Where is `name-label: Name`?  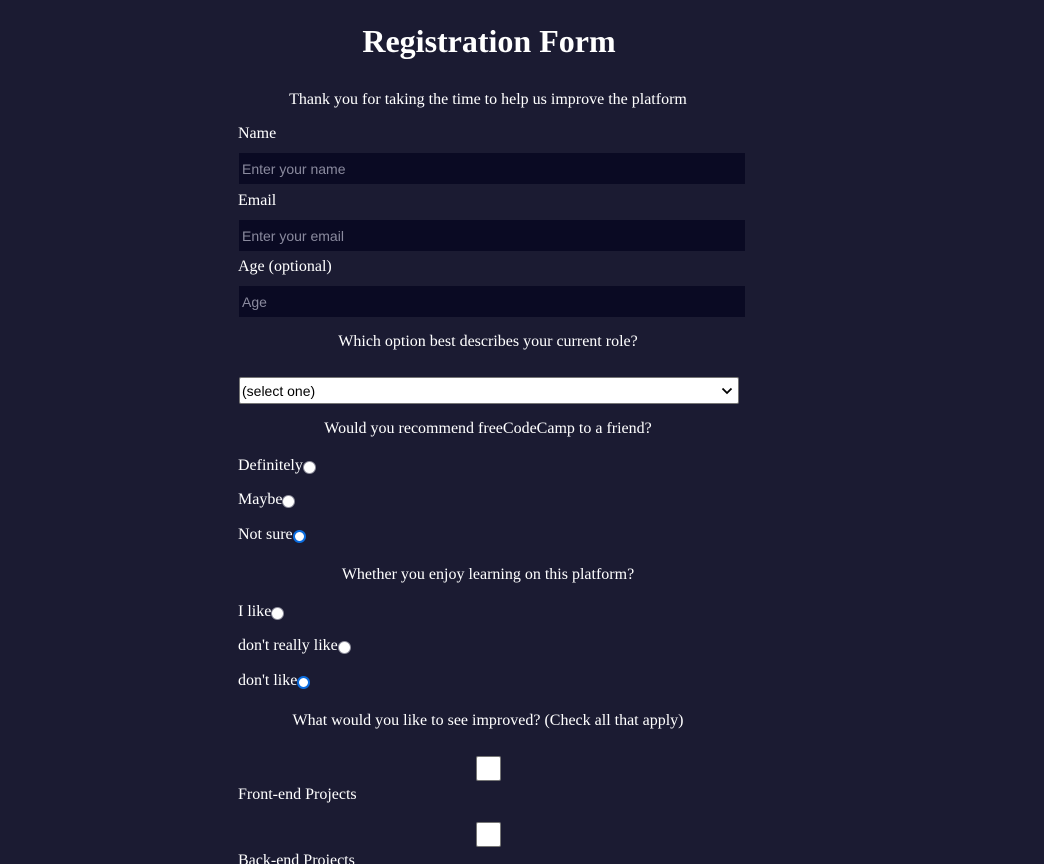 name-label: Name is located at coordinates (257, 133).